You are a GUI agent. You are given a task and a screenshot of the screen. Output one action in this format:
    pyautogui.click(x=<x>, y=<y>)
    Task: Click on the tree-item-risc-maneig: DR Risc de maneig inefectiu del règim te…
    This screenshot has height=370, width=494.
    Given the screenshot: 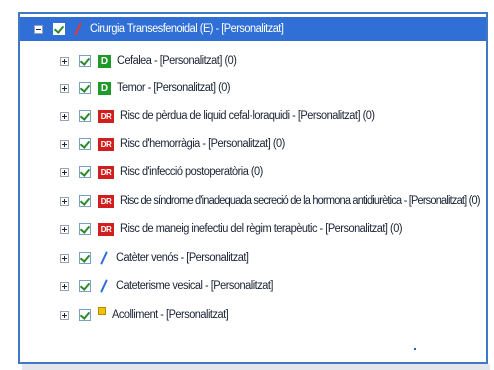 What is the action you would take?
    pyautogui.click(x=211, y=229)
    